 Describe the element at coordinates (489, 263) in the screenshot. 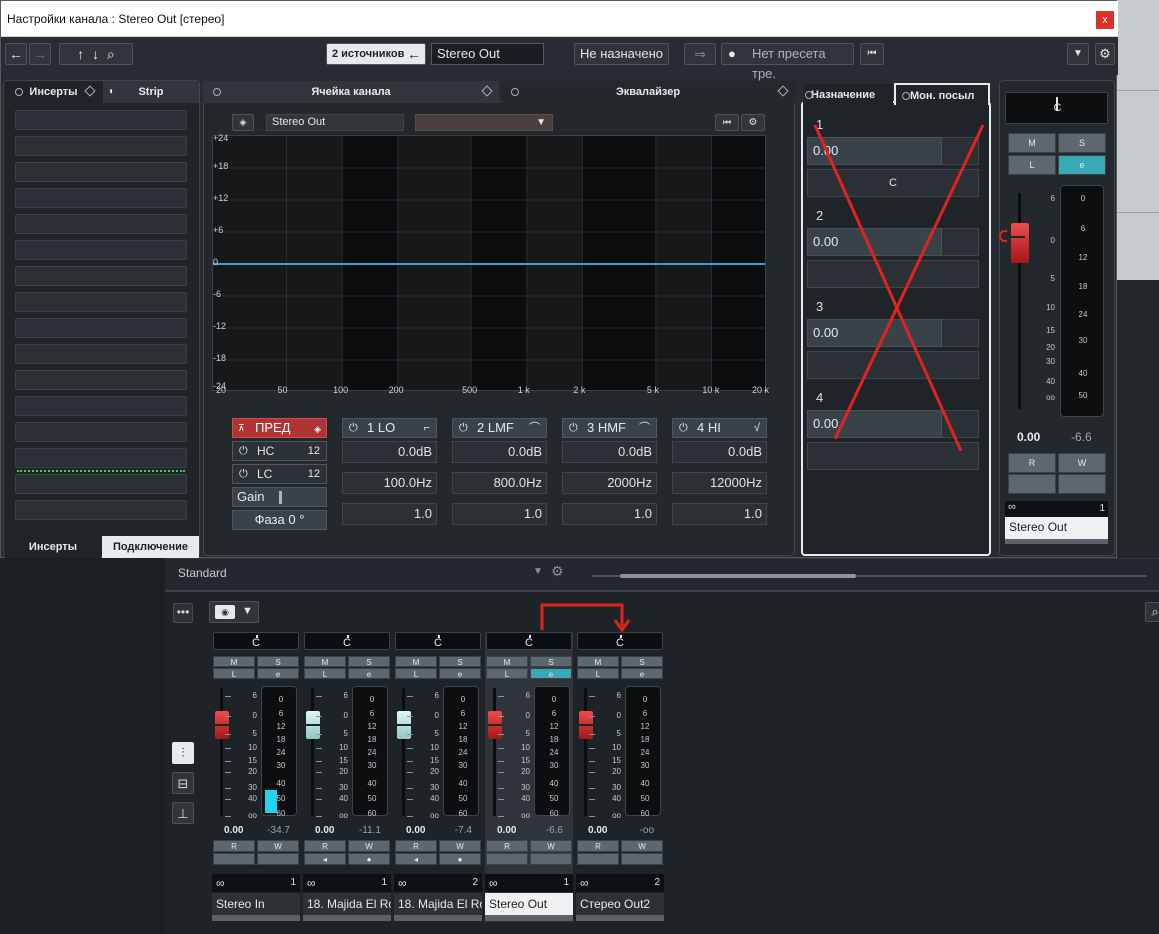

I see `eq-curve-display` at that location.